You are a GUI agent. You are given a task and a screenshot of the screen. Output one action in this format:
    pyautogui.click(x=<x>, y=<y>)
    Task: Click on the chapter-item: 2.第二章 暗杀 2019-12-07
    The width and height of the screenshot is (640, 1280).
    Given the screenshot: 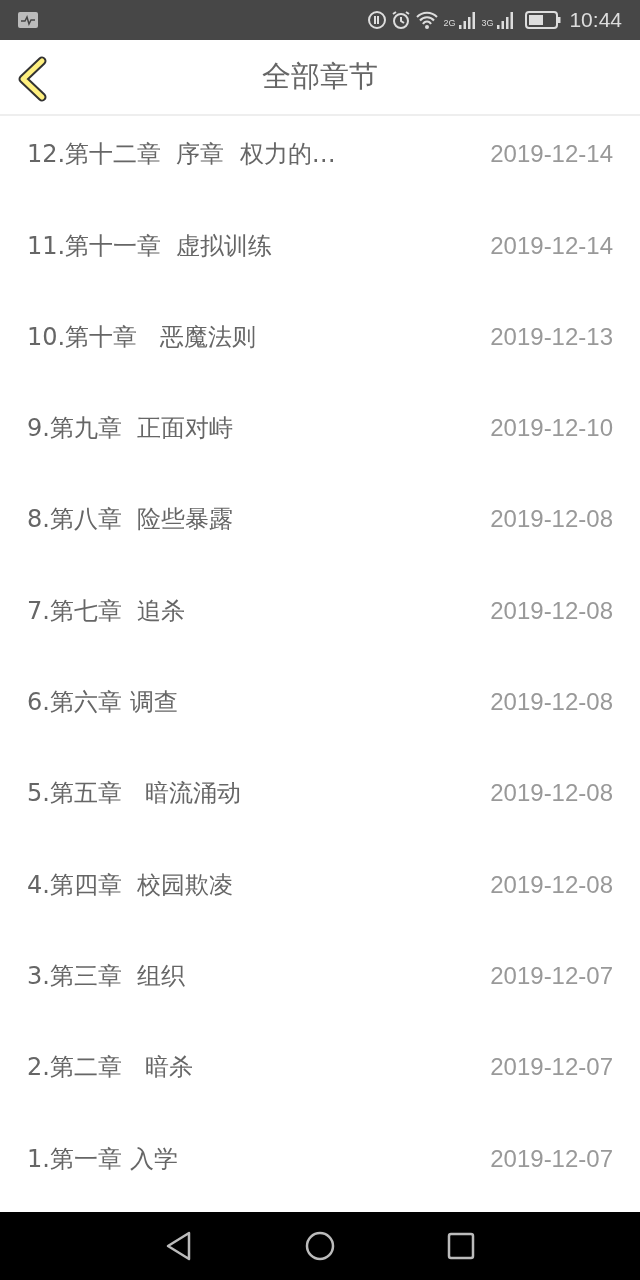 What is the action you would take?
    pyautogui.click(x=320, y=1075)
    